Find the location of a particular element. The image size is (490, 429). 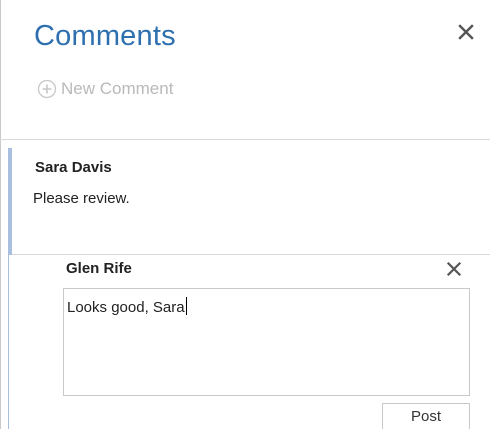

post-button: Post is located at coordinates (426, 416).